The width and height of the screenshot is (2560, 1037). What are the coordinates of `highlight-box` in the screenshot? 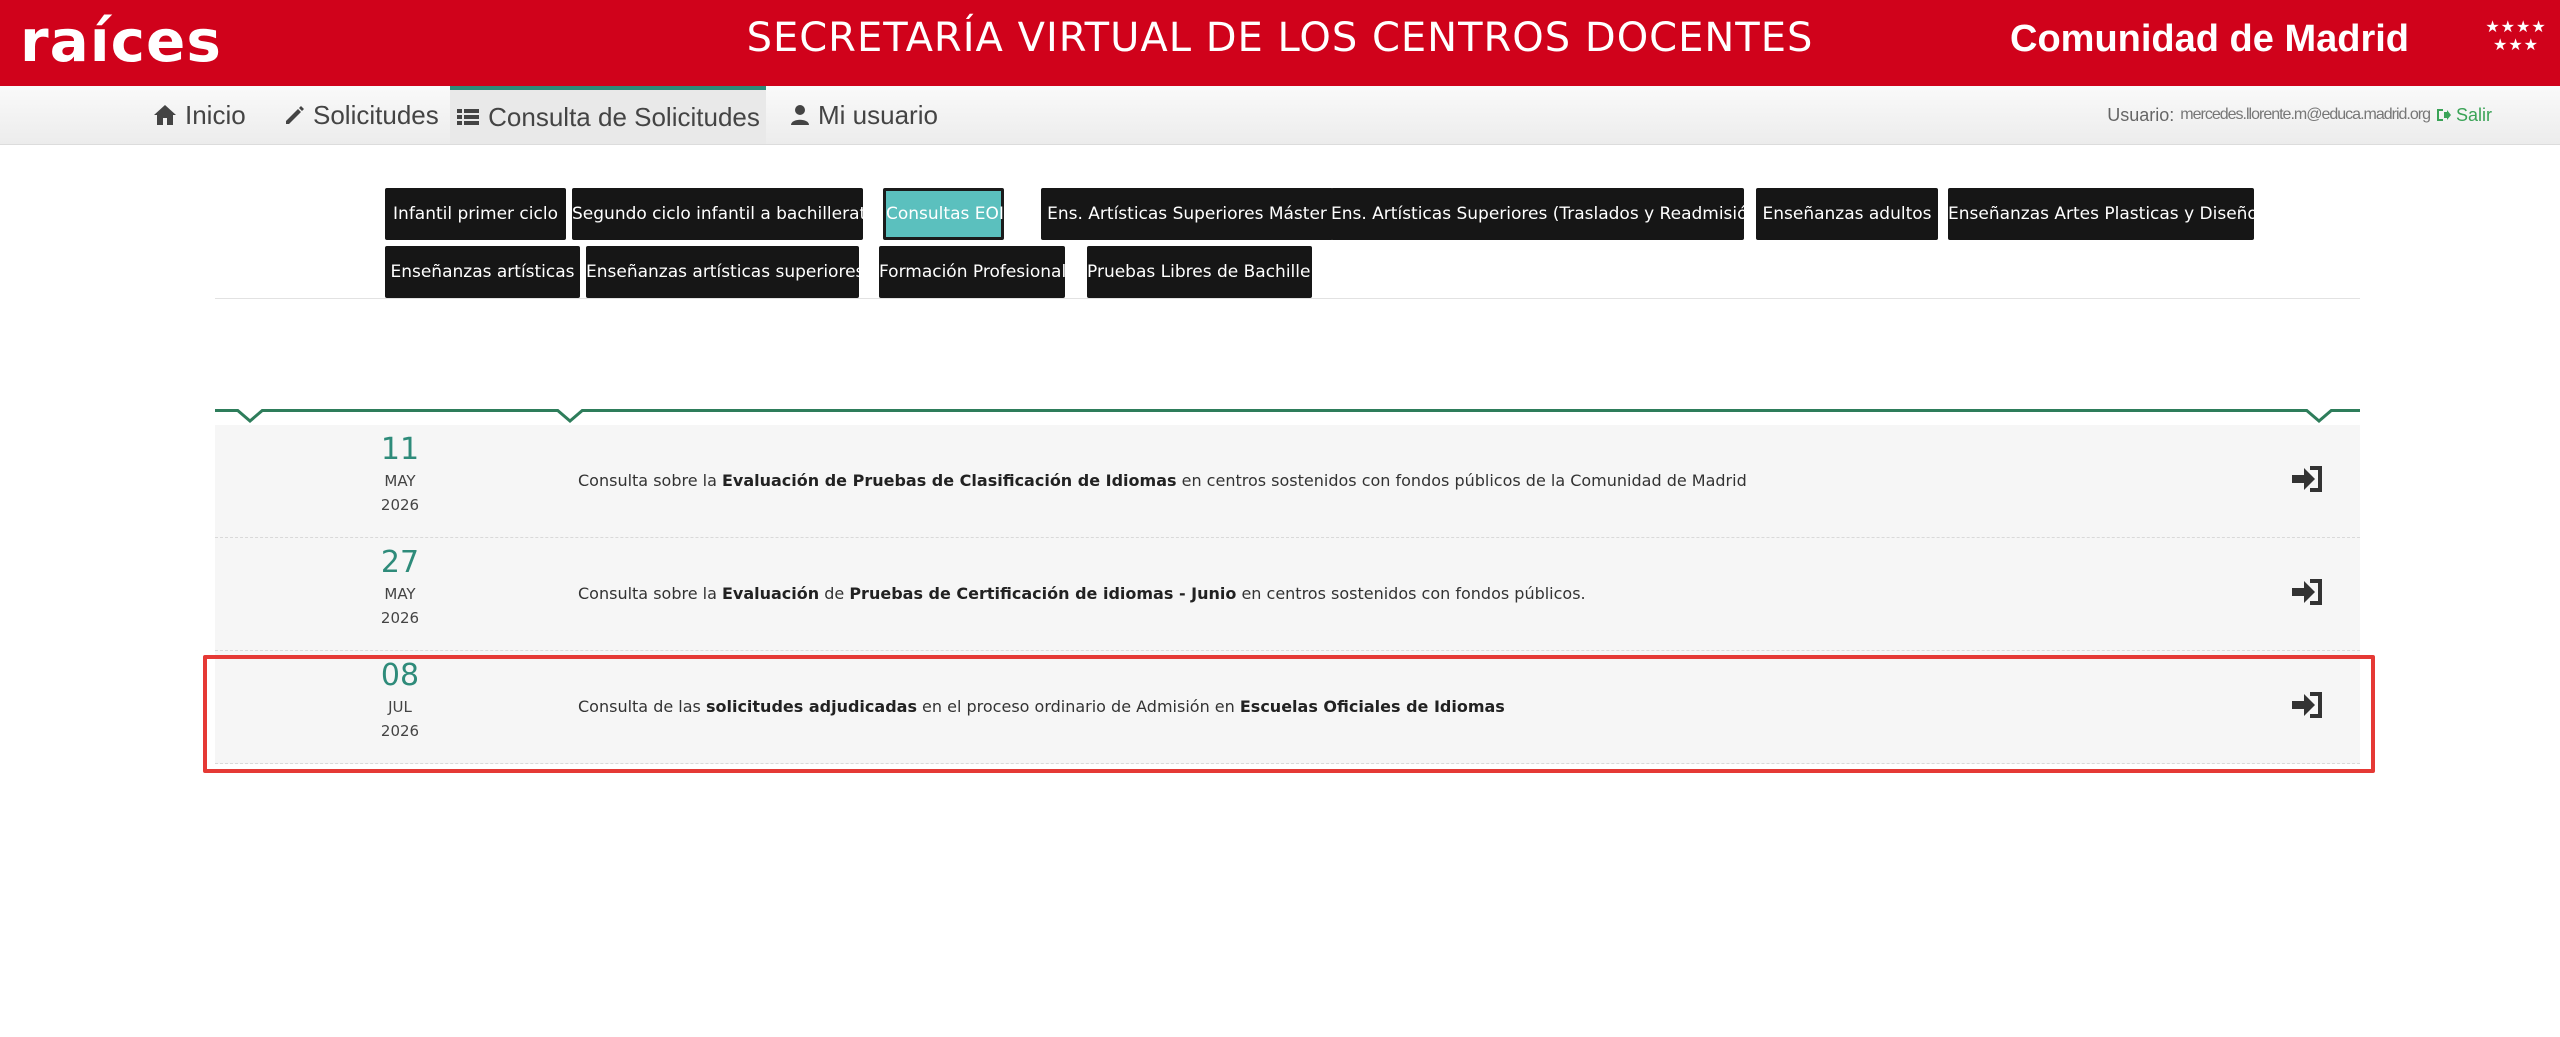 It's located at (1289, 714).